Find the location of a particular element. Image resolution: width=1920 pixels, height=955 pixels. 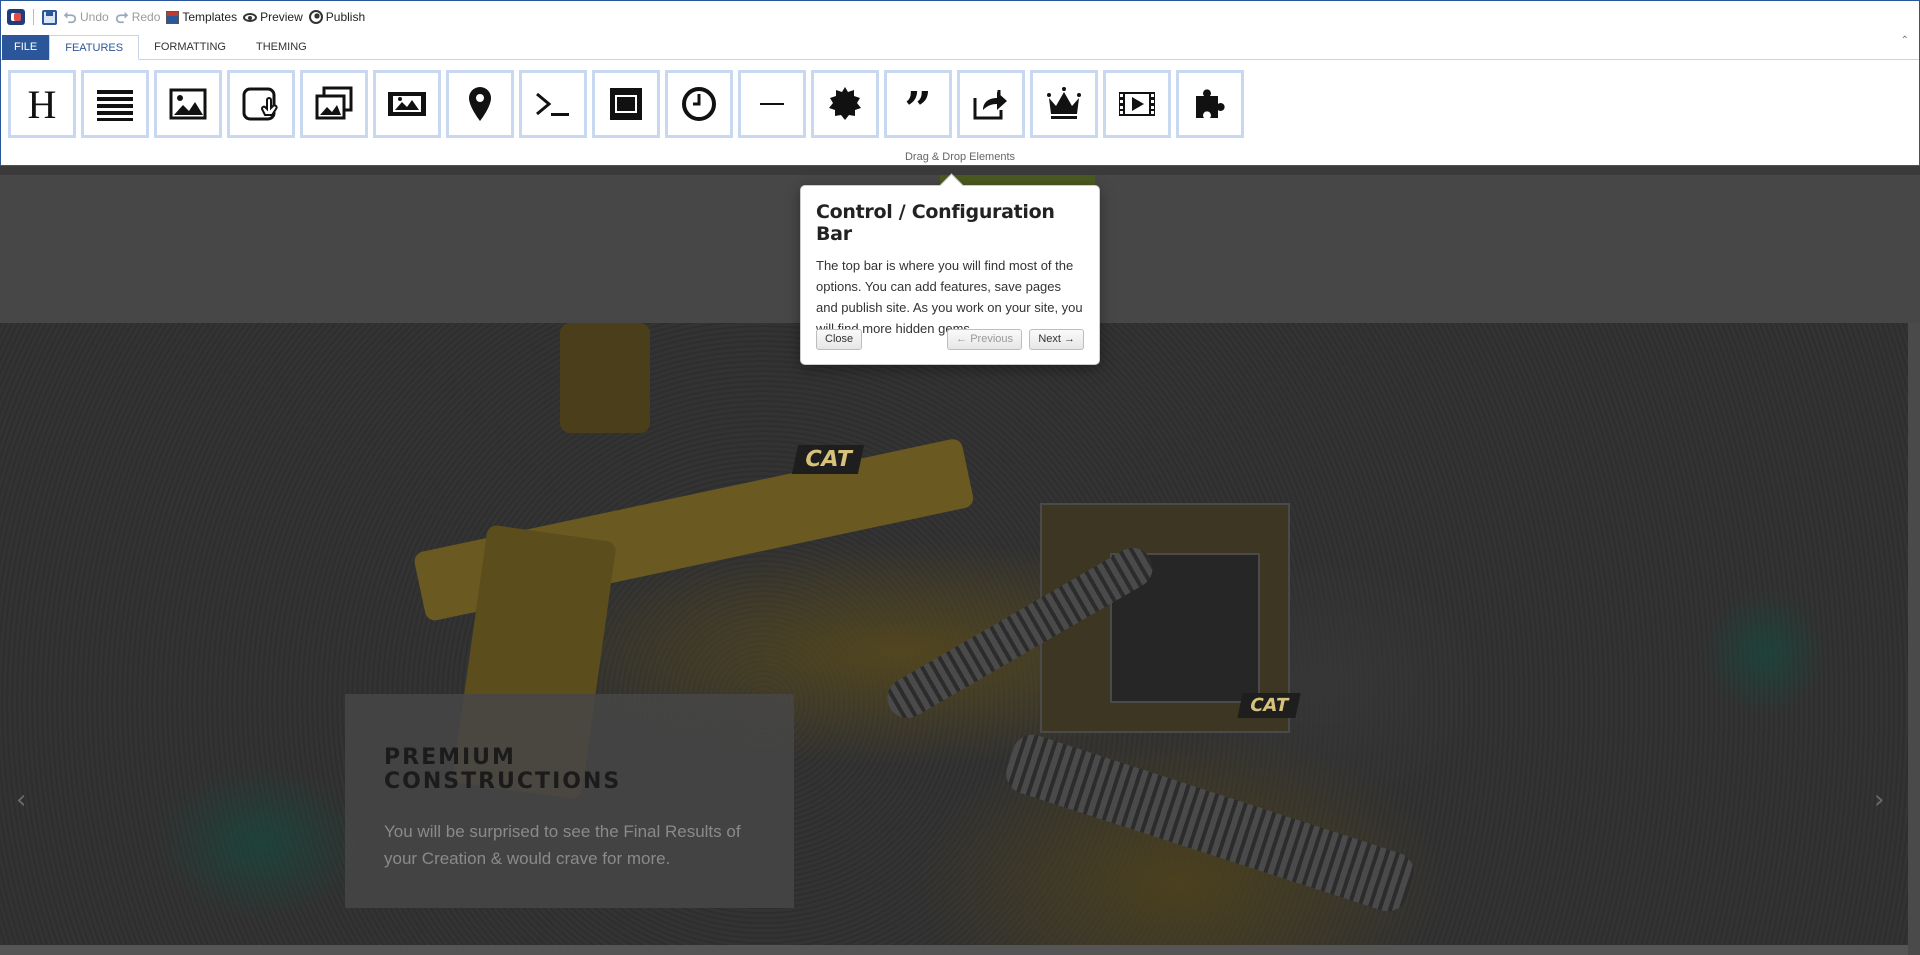

collapse-ribbon-icon: ⌃ is located at coordinates (1905, 40).